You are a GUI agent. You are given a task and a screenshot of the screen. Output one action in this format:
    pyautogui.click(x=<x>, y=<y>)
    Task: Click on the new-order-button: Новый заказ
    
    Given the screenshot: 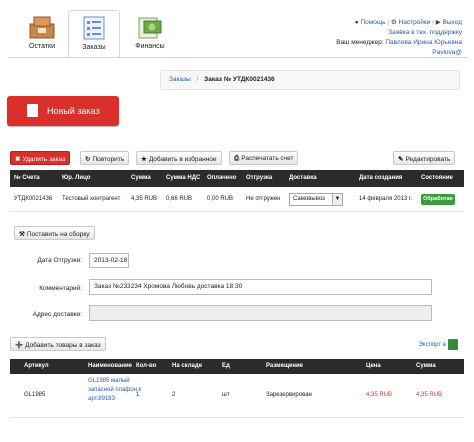 What is the action you would take?
    pyautogui.click(x=63, y=111)
    